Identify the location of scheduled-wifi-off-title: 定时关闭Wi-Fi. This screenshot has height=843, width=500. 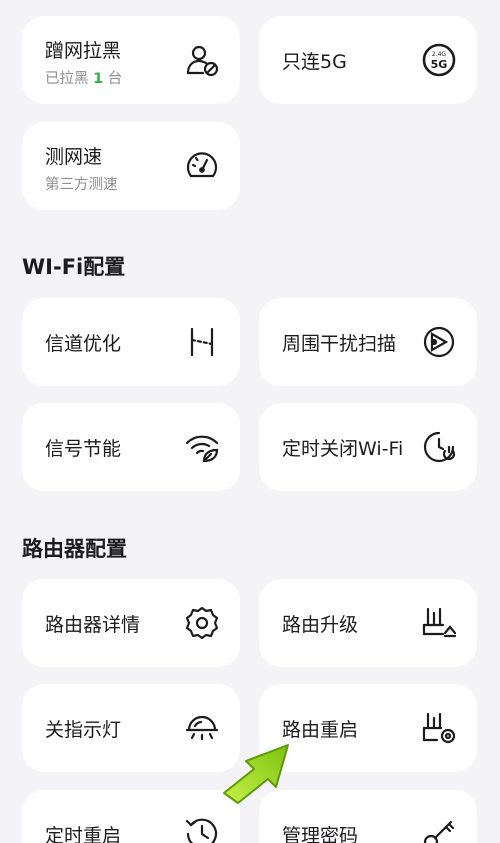
(343, 449).